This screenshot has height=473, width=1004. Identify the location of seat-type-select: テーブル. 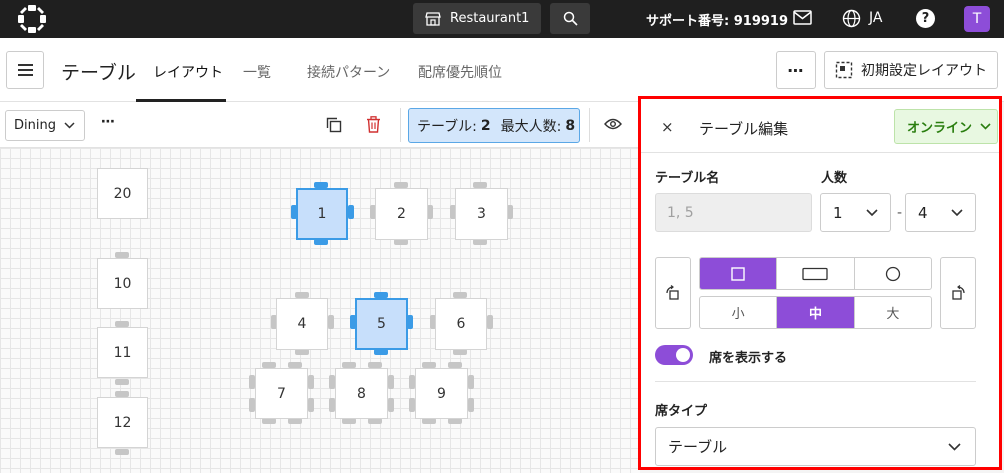
(815, 446).